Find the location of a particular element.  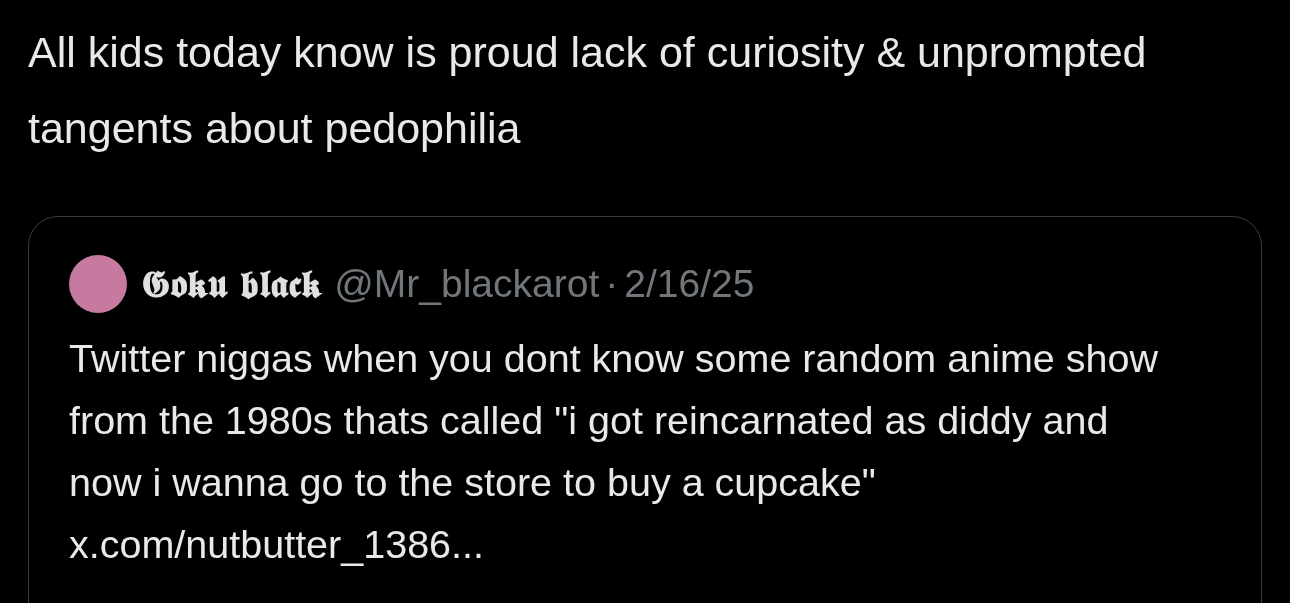

display-name: 𝕲𝖔𝖐𝖚 𝖇𝖑𝖆𝖈𝖐 is located at coordinates (232, 284).